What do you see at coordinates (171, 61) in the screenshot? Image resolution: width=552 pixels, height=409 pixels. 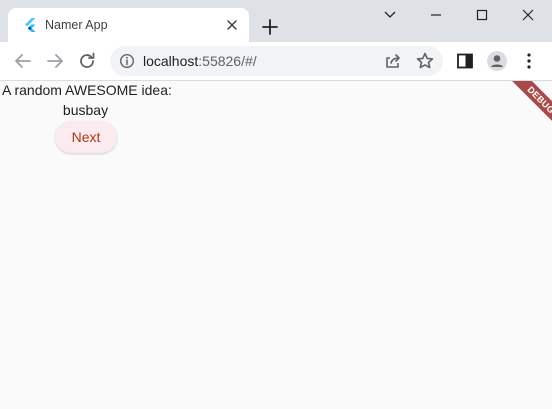 I see `url-host: localhost` at bounding box center [171, 61].